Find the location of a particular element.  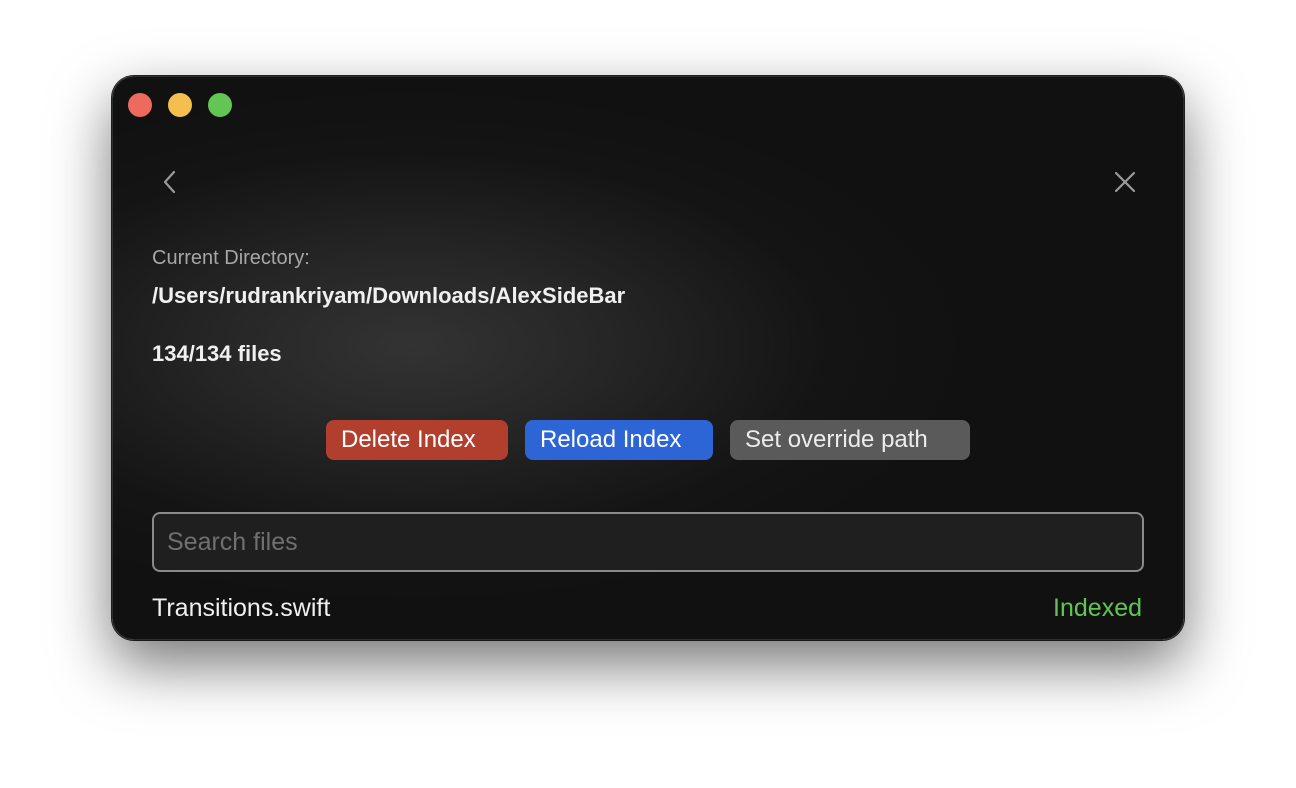

close-panel-button is located at coordinates (1125, 182).